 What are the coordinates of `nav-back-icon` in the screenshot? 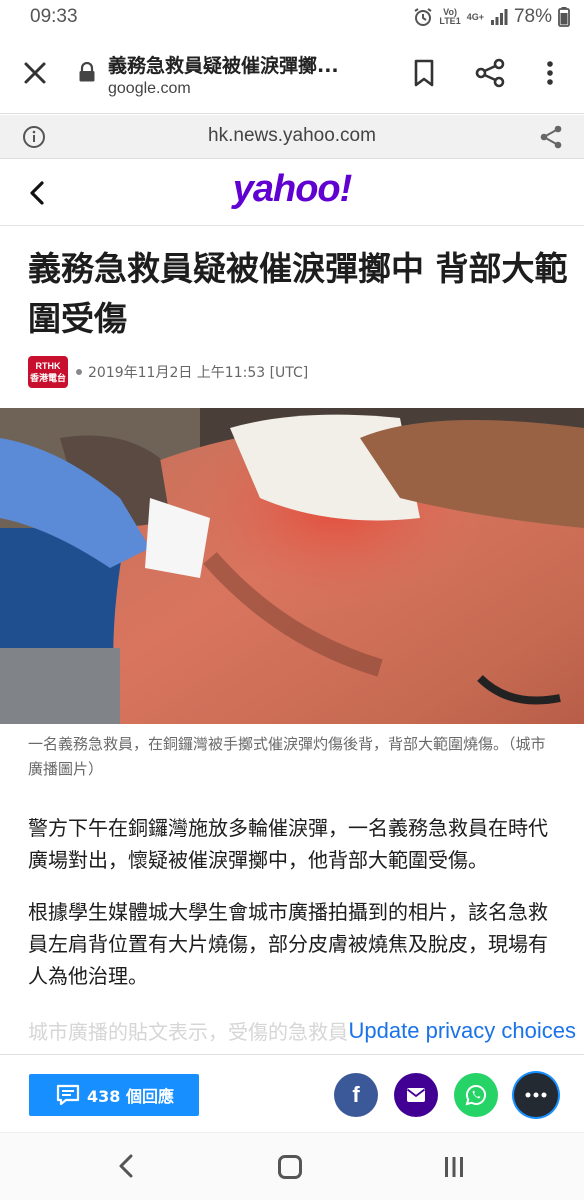 It's located at (126, 1166).